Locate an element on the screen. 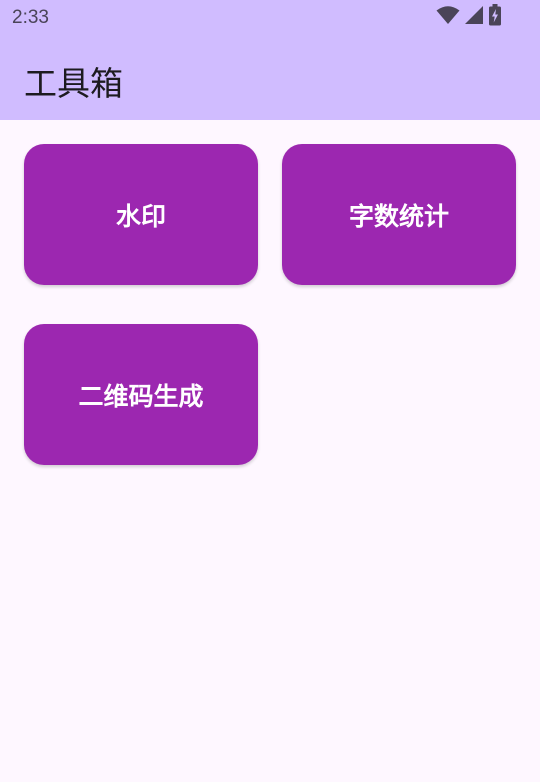  word-count-tool-button: 字数统计 is located at coordinates (399, 214).